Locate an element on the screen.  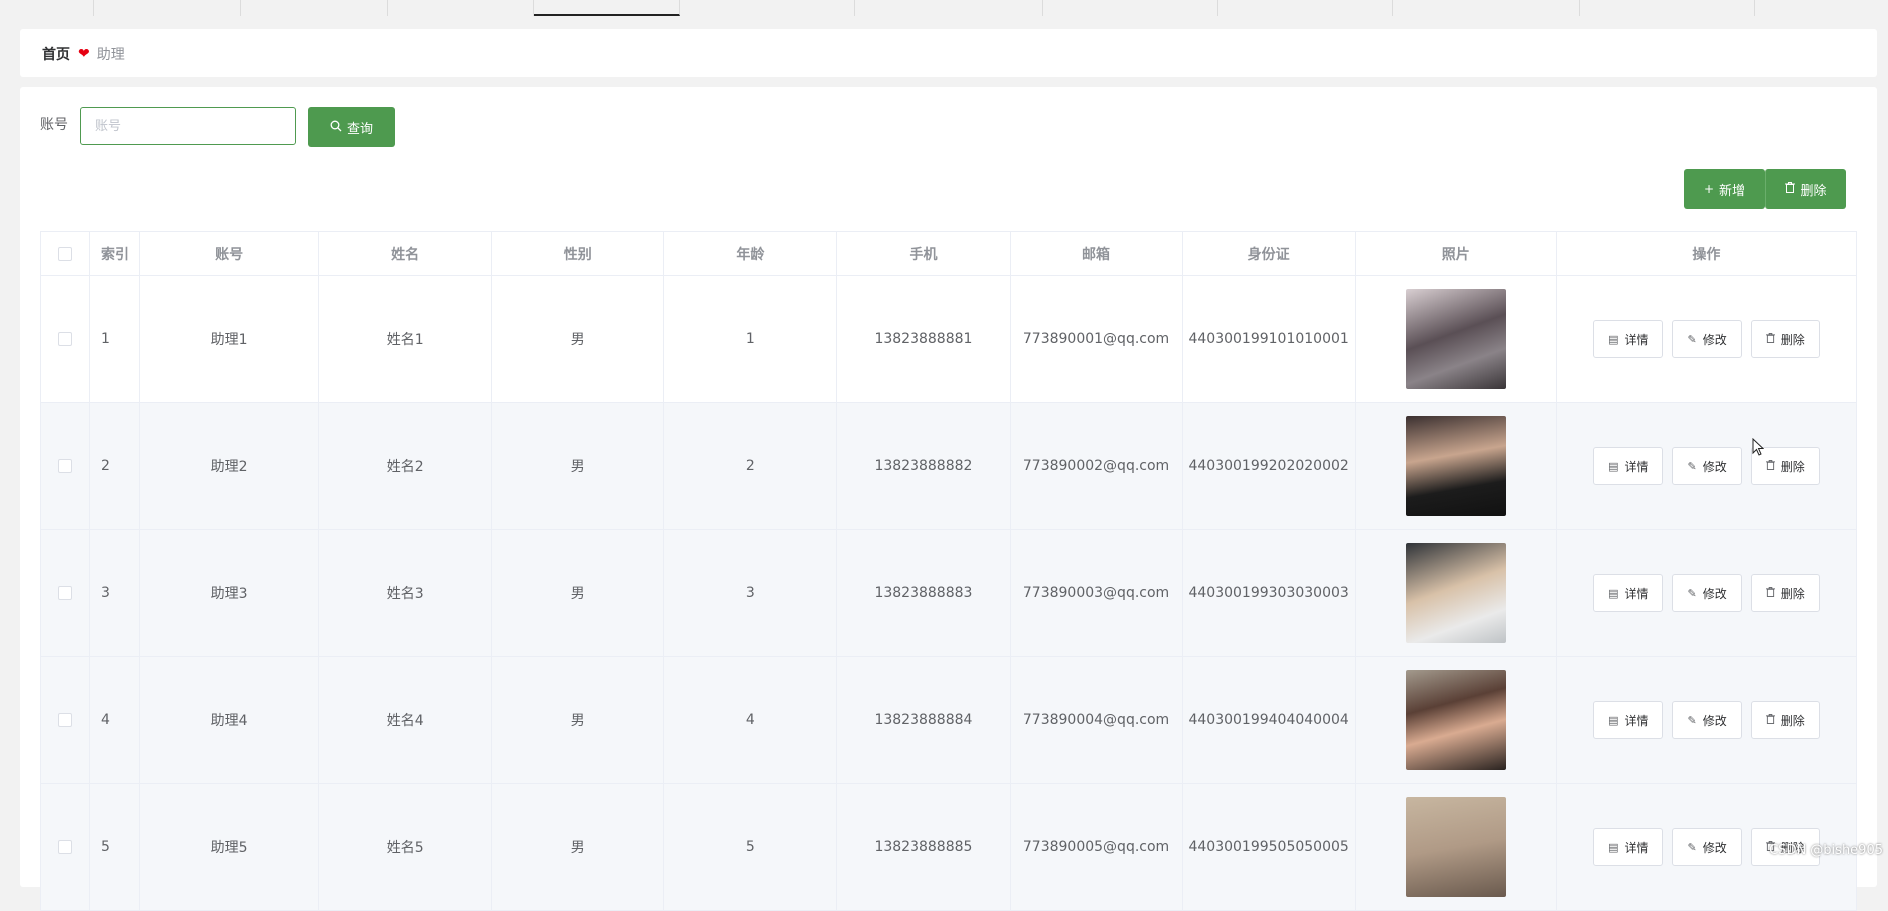
cell-age: 2 is located at coordinates (750, 466).